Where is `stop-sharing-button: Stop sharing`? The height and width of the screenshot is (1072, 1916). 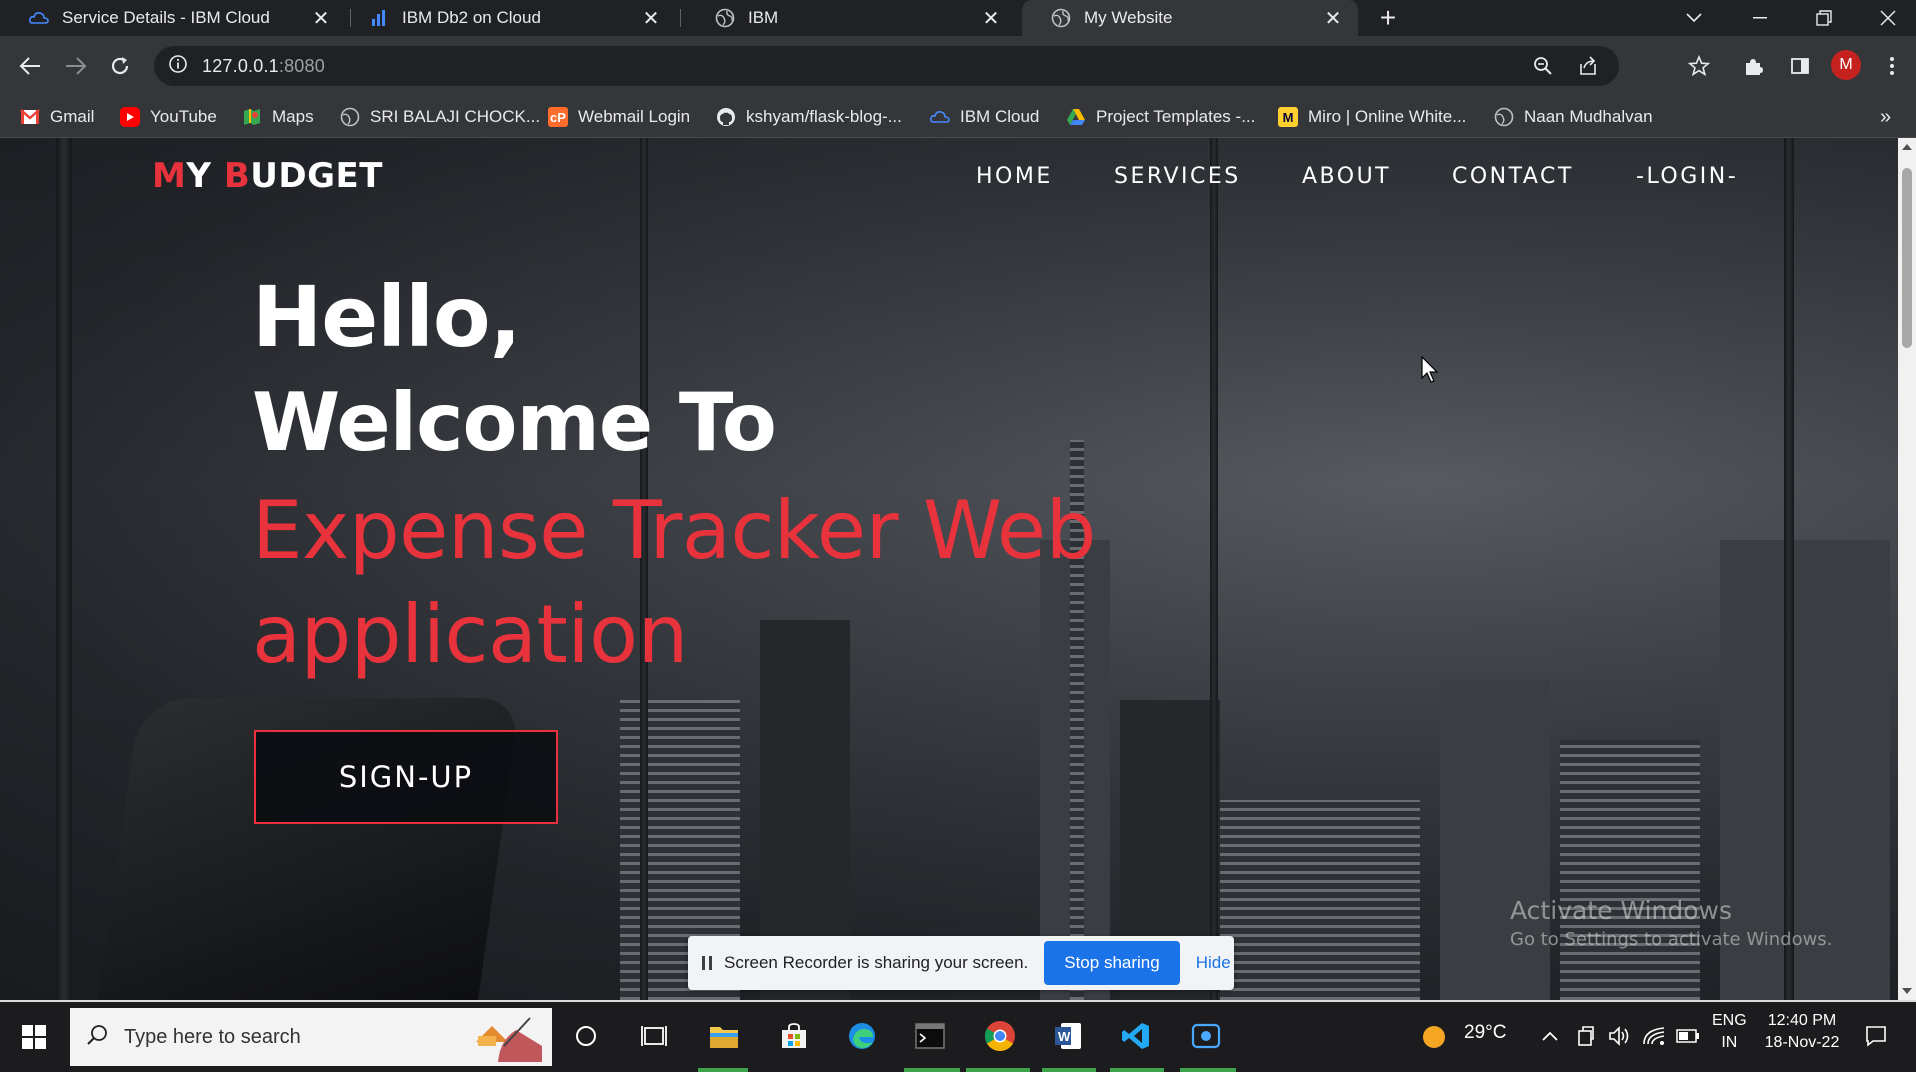
stop-sharing-button: Stop sharing is located at coordinates (1112, 963).